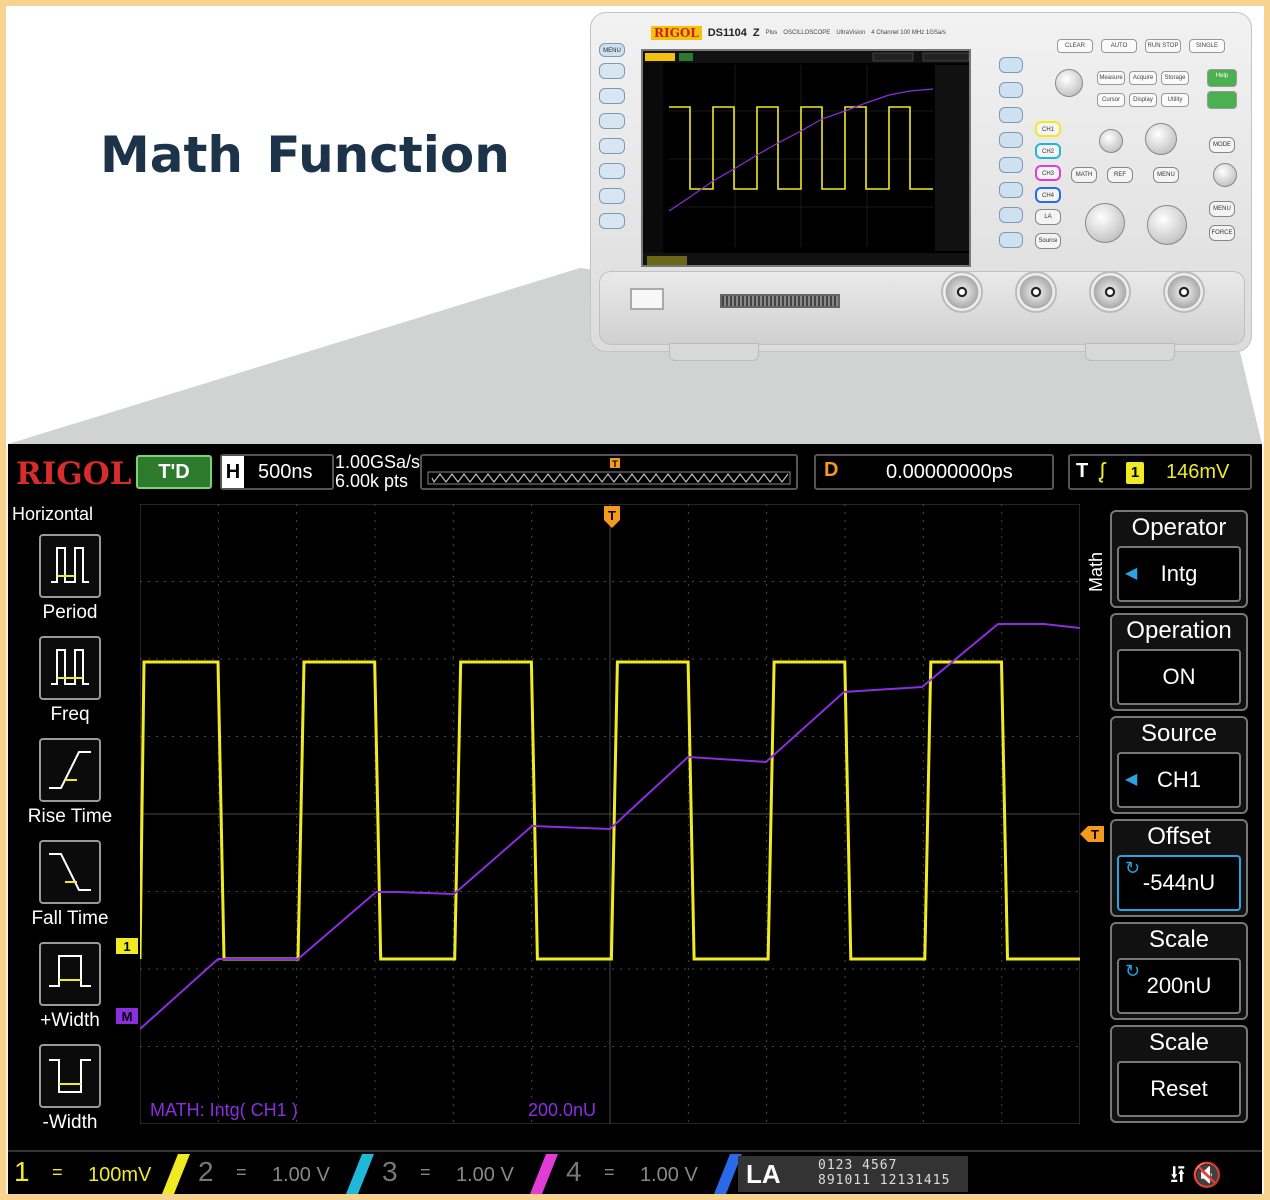  What do you see at coordinates (612, 50) in the screenshot?
I see `device-menu-button: MENU` at bounding box center [612, 50].